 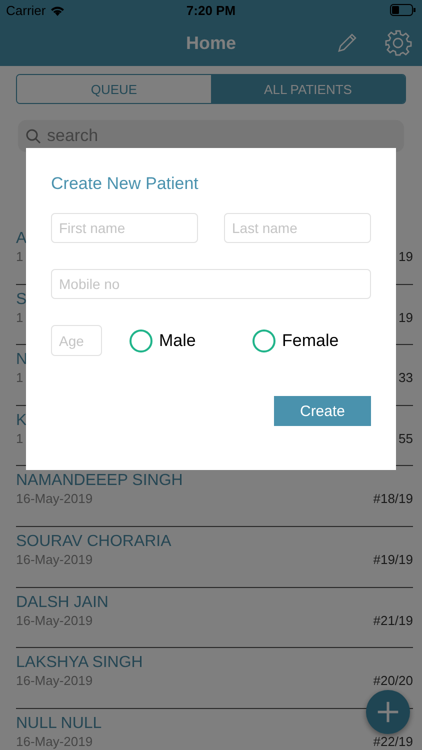 What do you see at coordinates (211, 43) in the screenshot?
I see `screen-title: Home` at bounding box center [211, 43].